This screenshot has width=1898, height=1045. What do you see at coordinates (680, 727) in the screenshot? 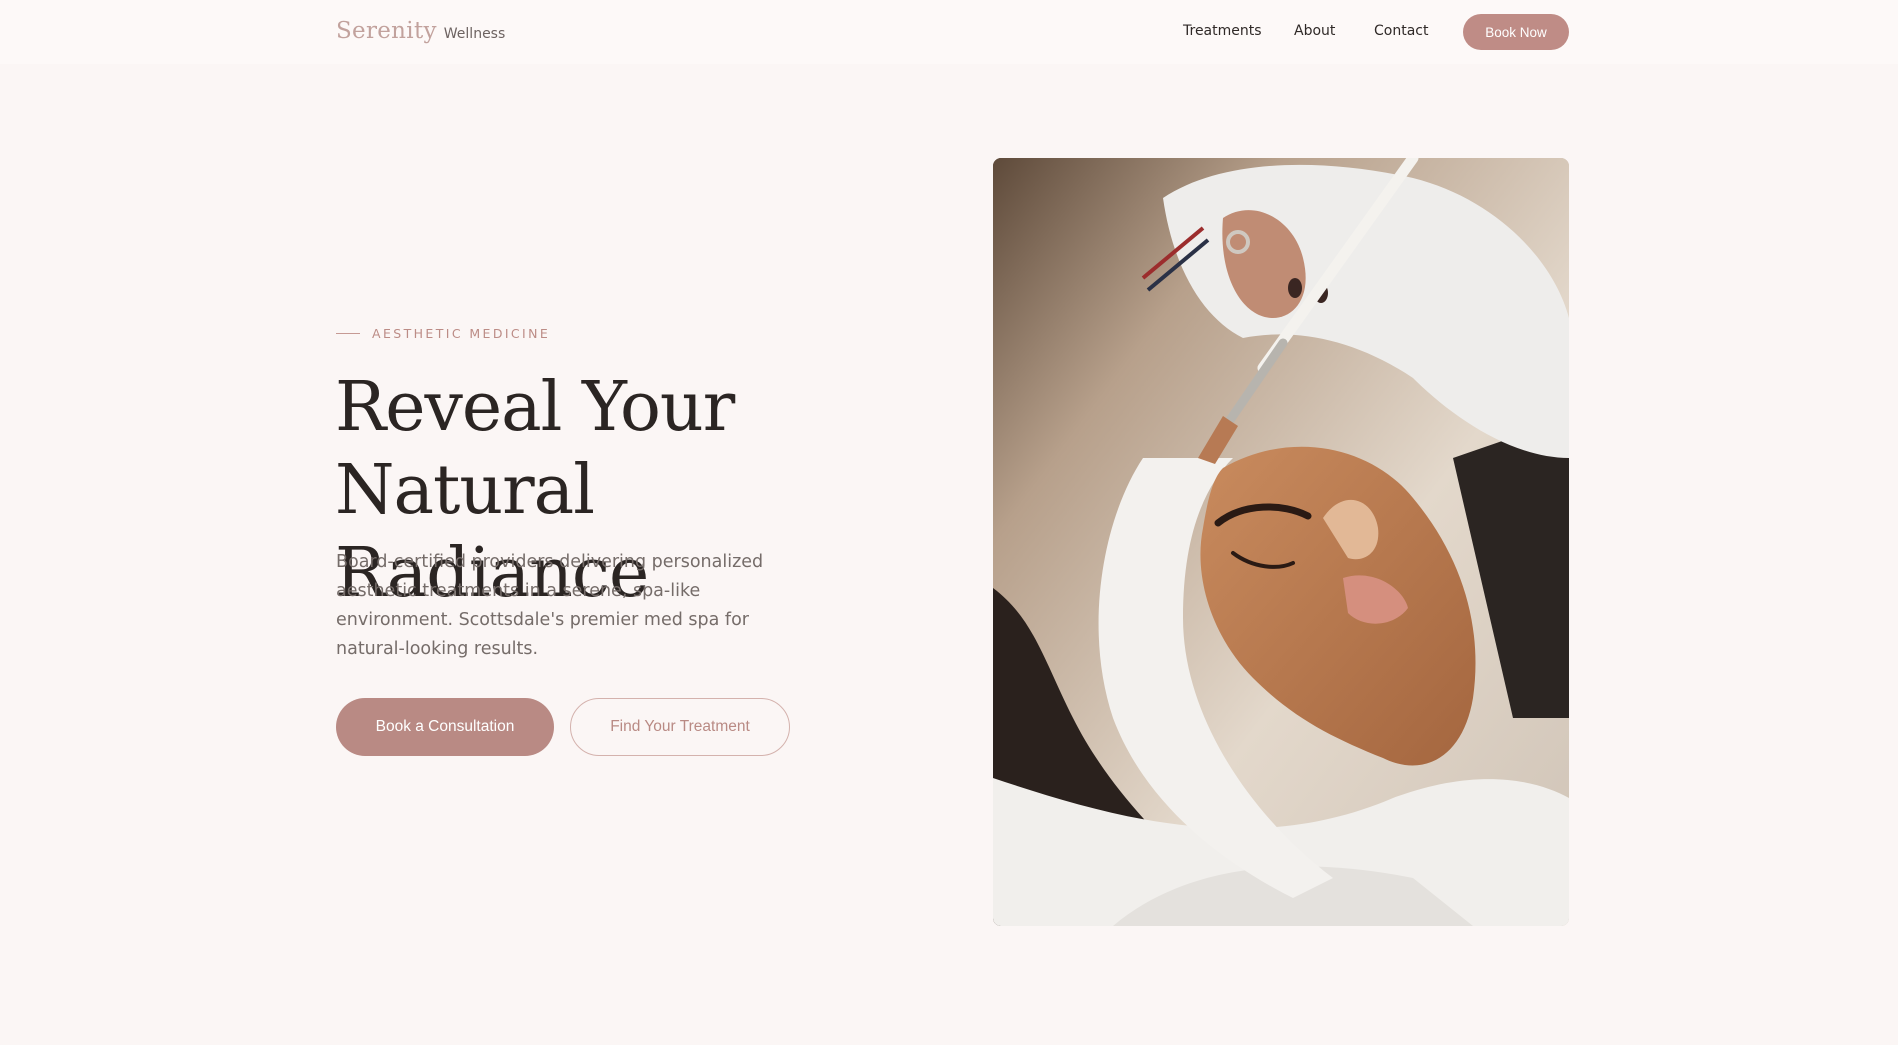
I see `find-treatment-button: Find Your Treatment` at bounding box center [680, 727].